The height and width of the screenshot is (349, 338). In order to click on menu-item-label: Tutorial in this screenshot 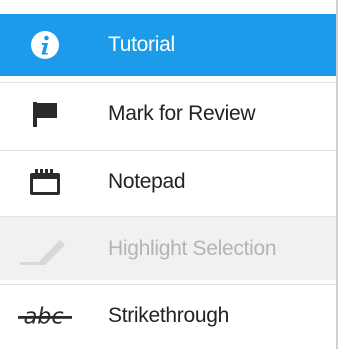, I will do `click(141, 44)`.